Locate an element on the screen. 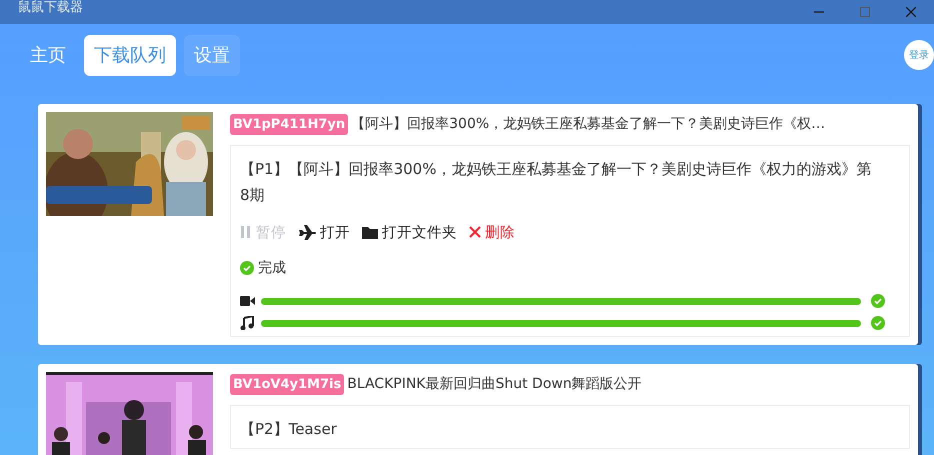 This screenshot has width=934, height=455. nav-tab: 下载队列 is located at coordinates (130, 55).